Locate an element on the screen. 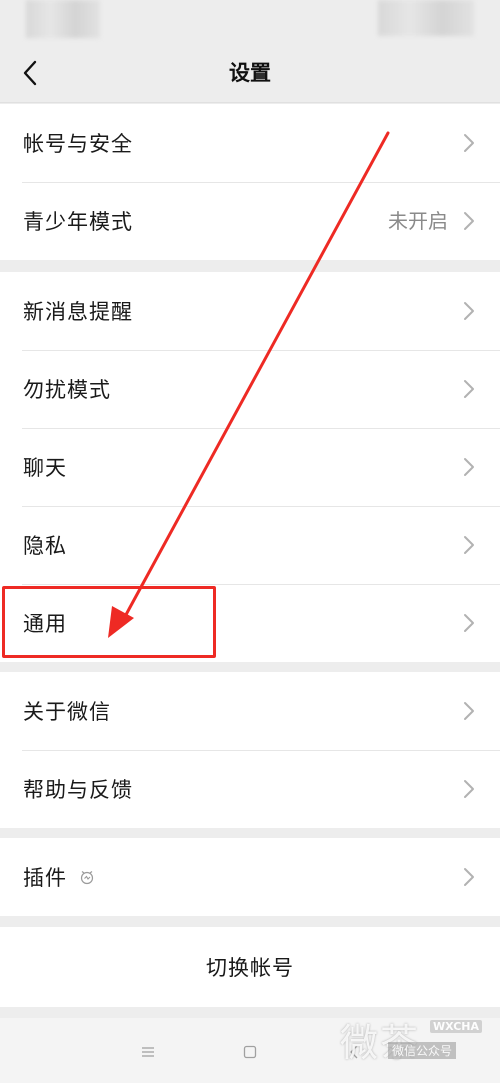 Image resolution: width=500 pixels, height=1083 pixels. settings-item-label: 聊天 is located at coordinates (45, 468).